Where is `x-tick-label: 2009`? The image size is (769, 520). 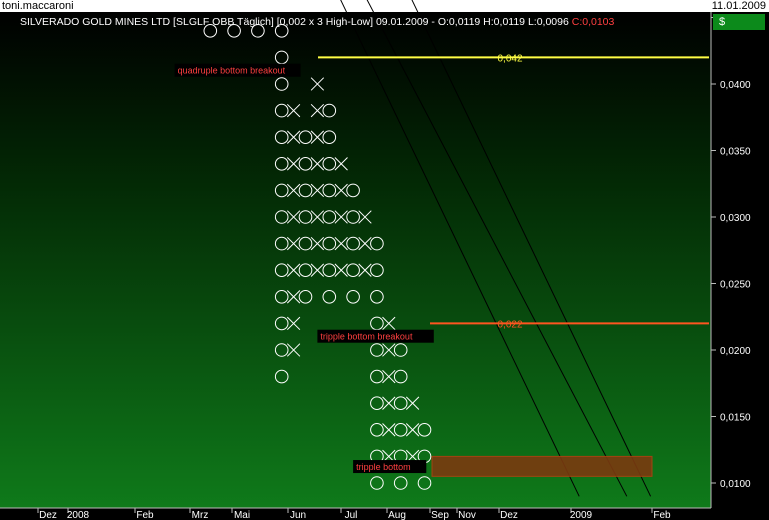
x-tick-label: 2009 is located at coordinates (581, 515).